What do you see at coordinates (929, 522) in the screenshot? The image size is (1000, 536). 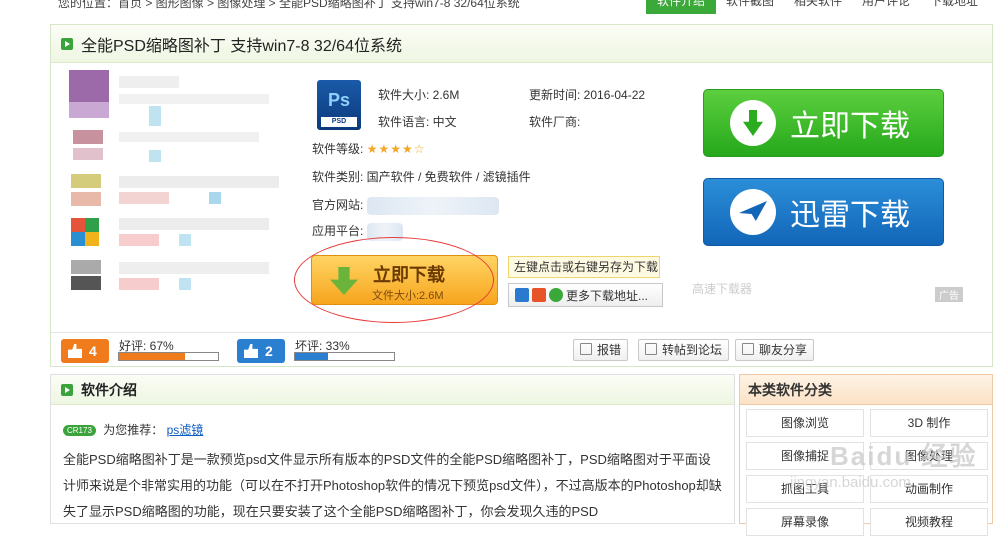 I see `category-video-tutorial: 视频教程` at bounding box center [929, 522].